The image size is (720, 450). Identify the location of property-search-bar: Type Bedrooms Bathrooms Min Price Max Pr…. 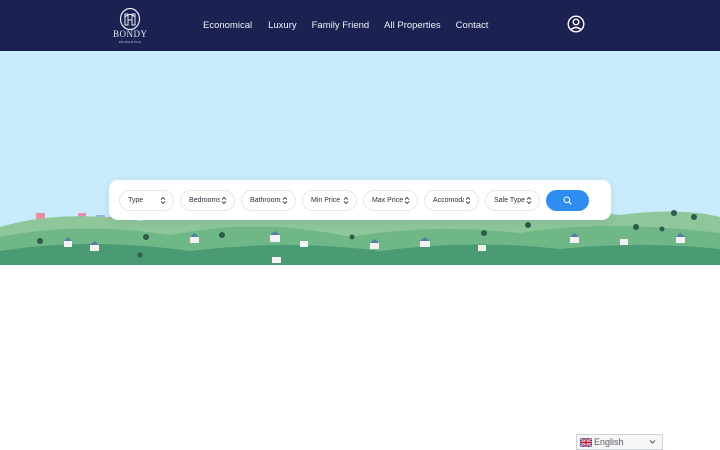
(360, 200).